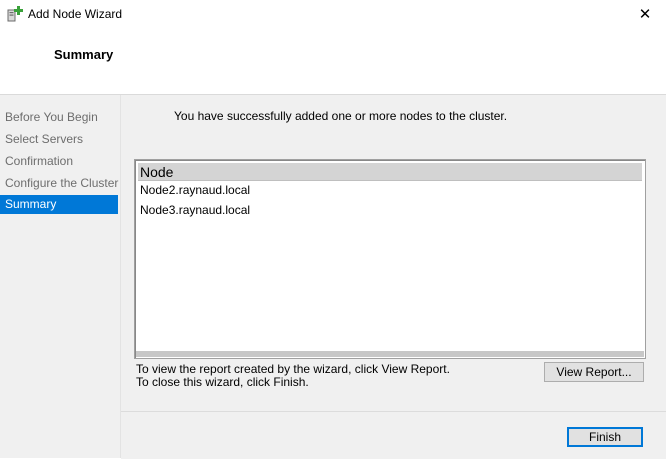  What do you see at coordinates (59, 139) in the screenshot?
I see `step-select-servers: Select Servers` at bounding box center [59, 139].